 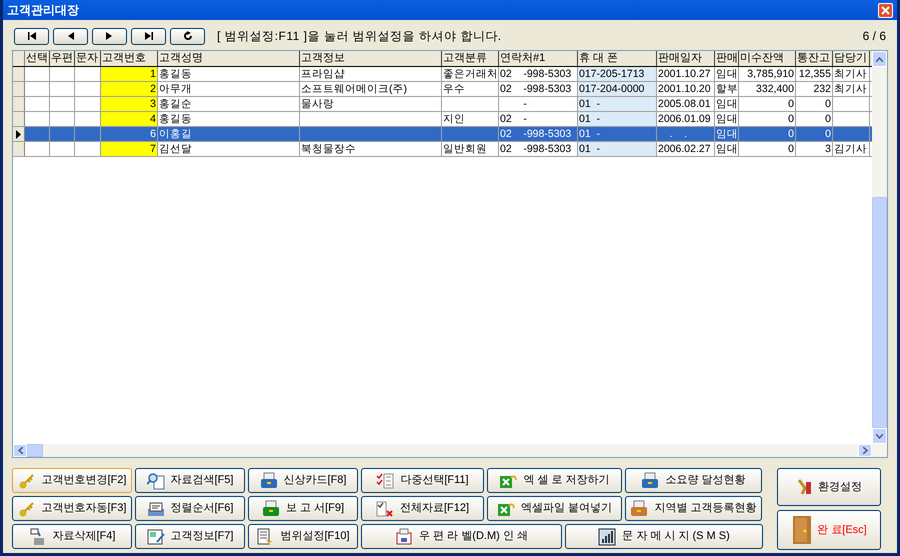 I want to click on column-header: 연락처#1, so click(x=538, y=58).